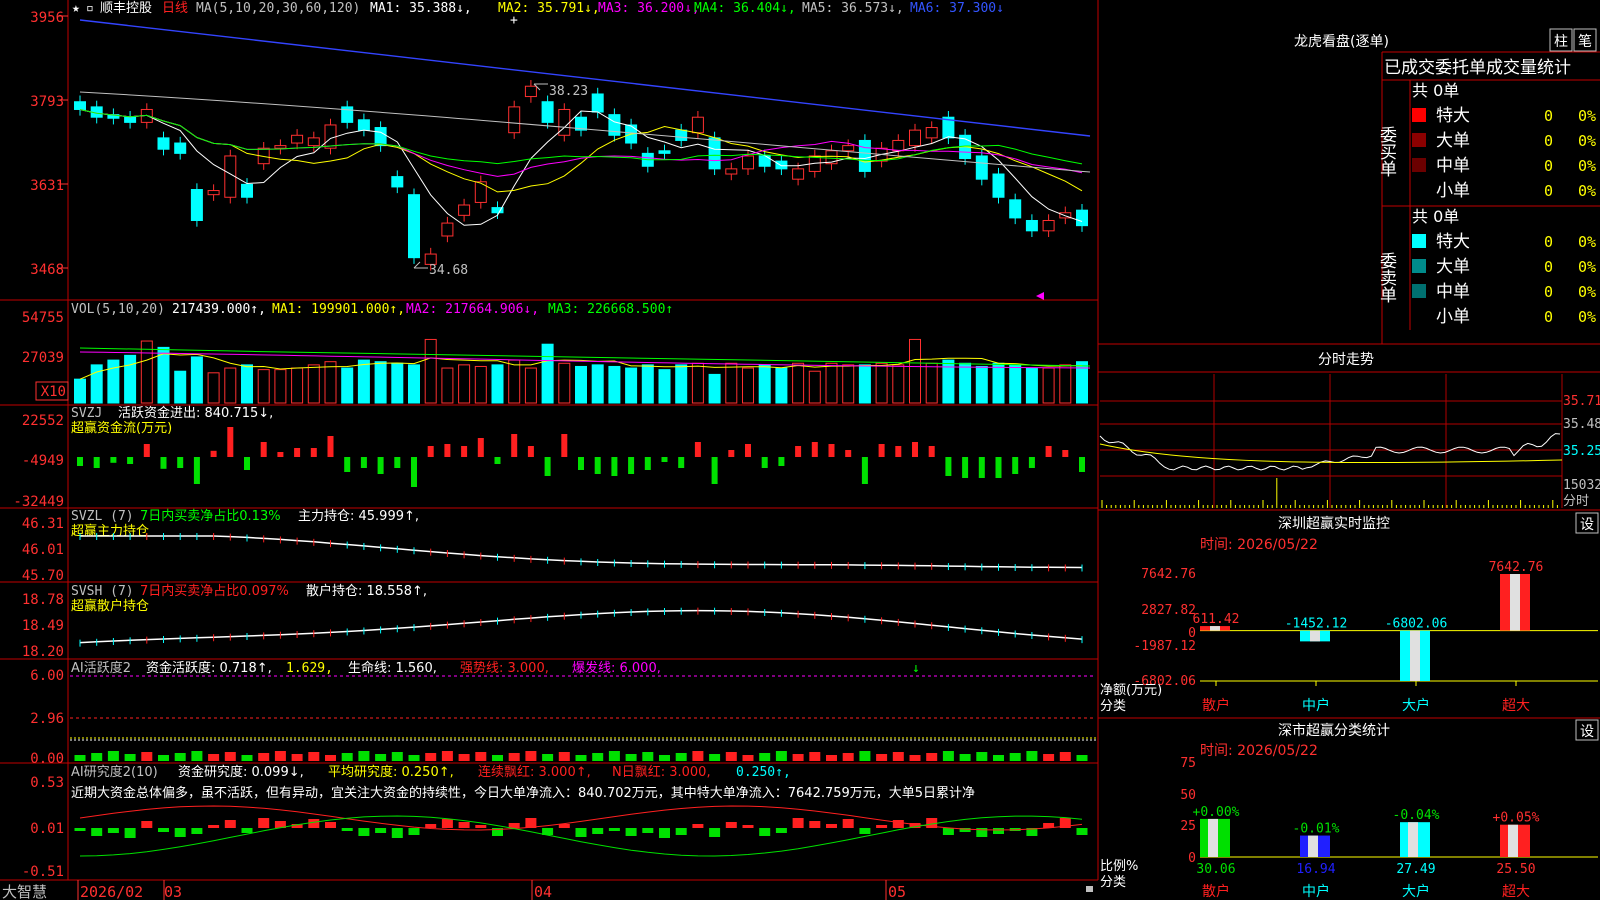 This screenshot has width=1600, height=900. I want to click on ai1-label: AI活跃度2, so click(101, 668).